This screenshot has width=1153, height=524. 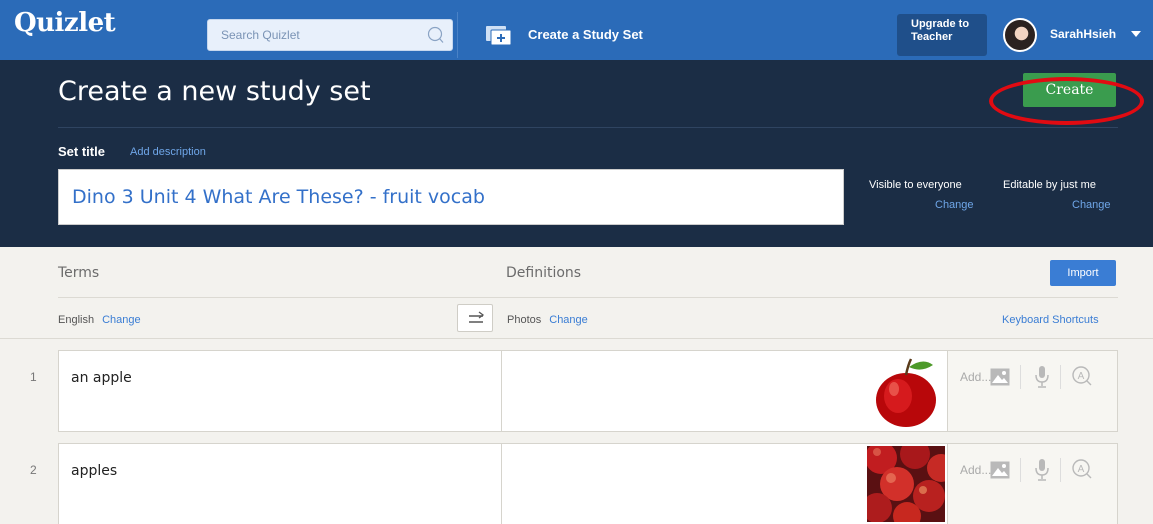 I want to click on search-placeholder: Search Quizlet, so click(x=260, y=35).